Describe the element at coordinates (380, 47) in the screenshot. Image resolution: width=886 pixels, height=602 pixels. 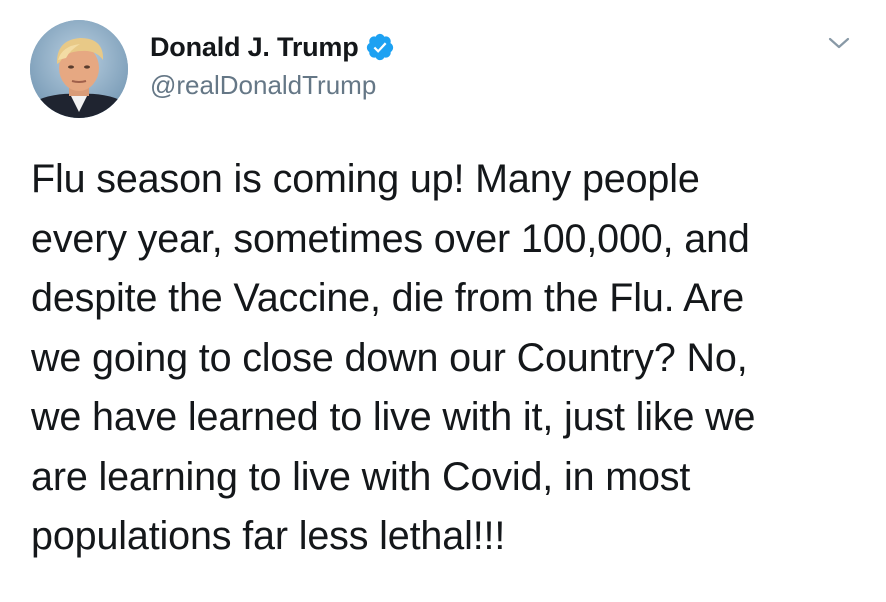
I see `verified-badge-icon` at that location.